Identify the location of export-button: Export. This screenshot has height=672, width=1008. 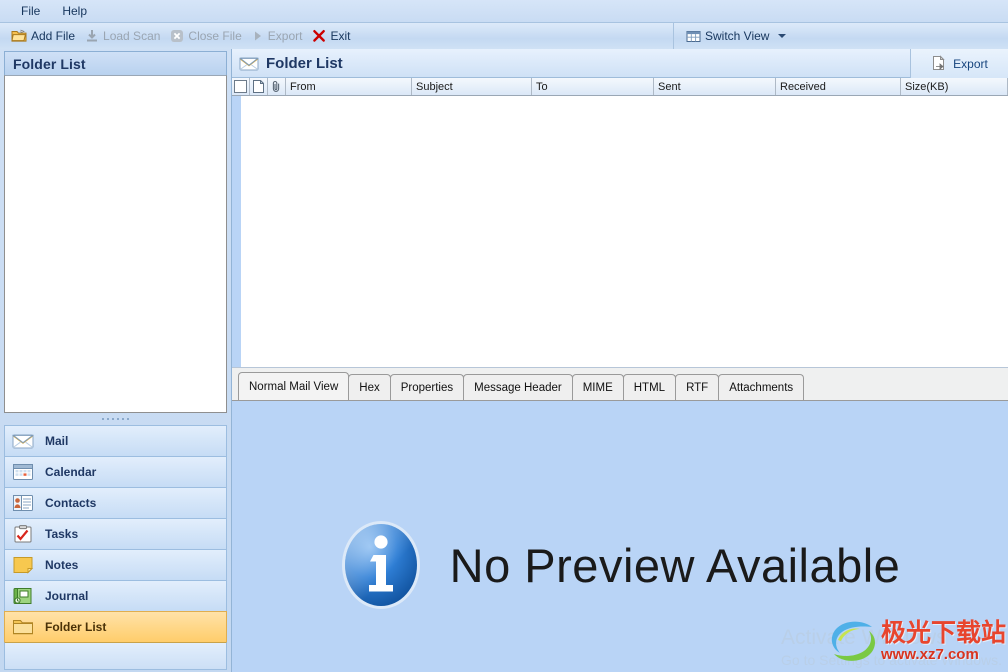
(959, 63).